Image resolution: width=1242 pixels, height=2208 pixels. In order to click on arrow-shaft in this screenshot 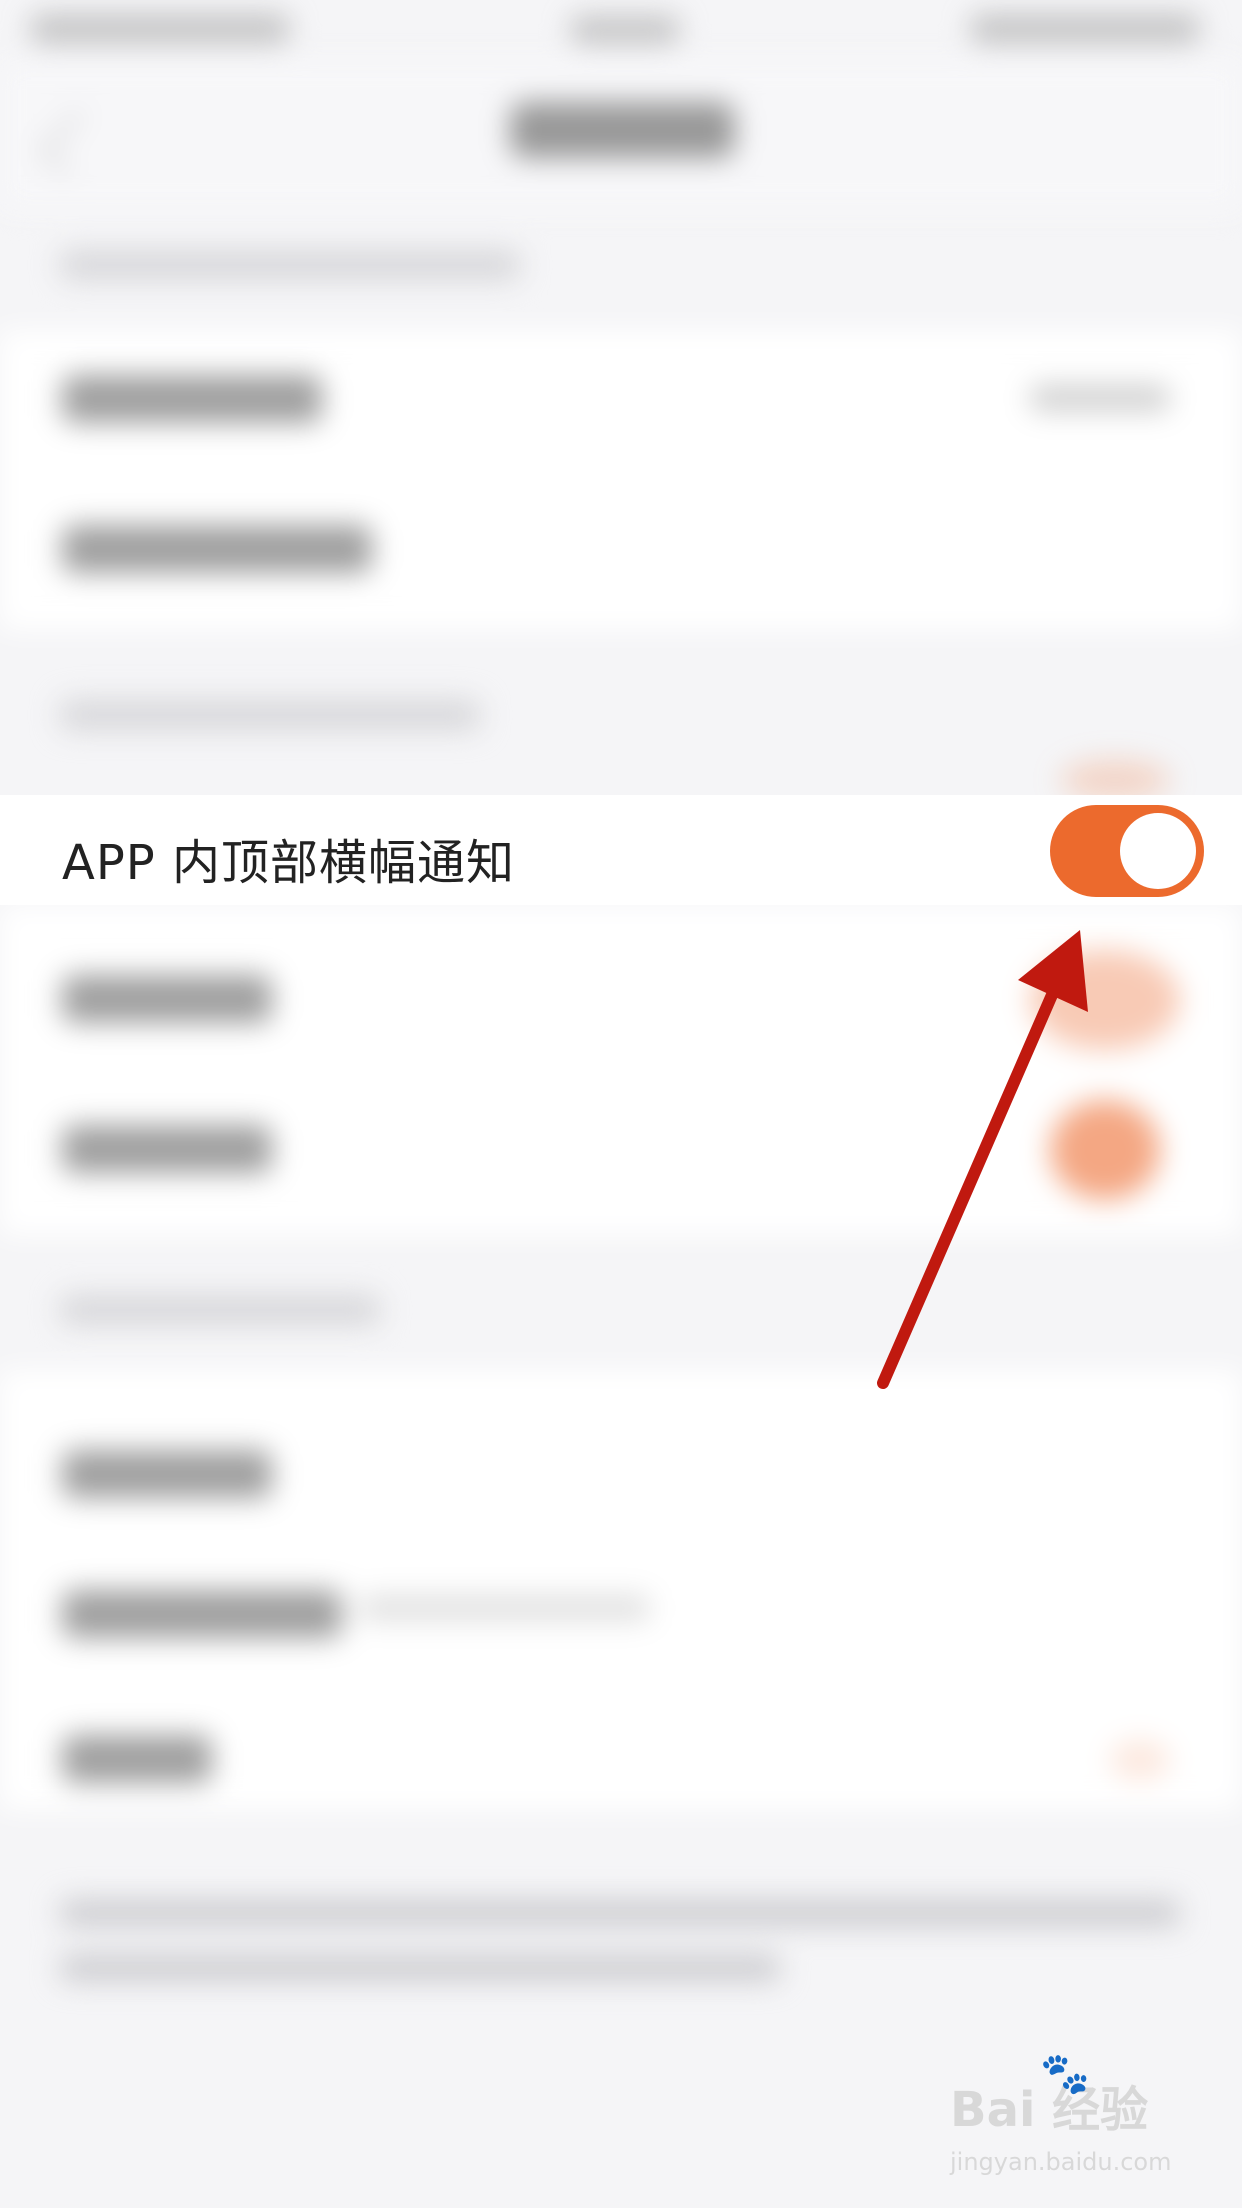, I will do `click(974, 1174)`.